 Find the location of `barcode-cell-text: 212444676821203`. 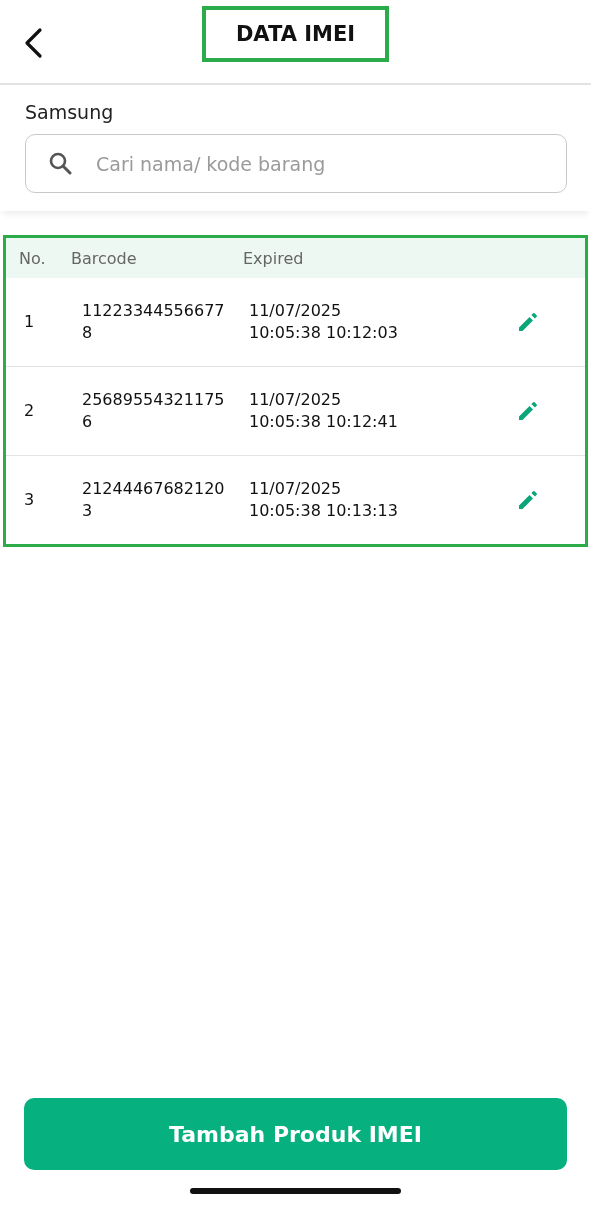

barcode-cell-text: 212444676821203 is located at coordinates (154, 500).